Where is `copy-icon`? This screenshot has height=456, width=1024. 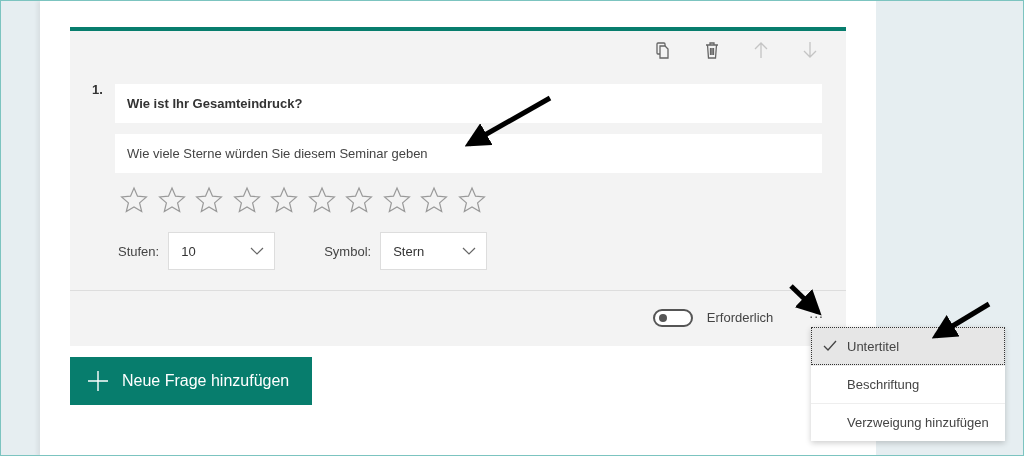 copy-icon is located at coordinates (663, 50).